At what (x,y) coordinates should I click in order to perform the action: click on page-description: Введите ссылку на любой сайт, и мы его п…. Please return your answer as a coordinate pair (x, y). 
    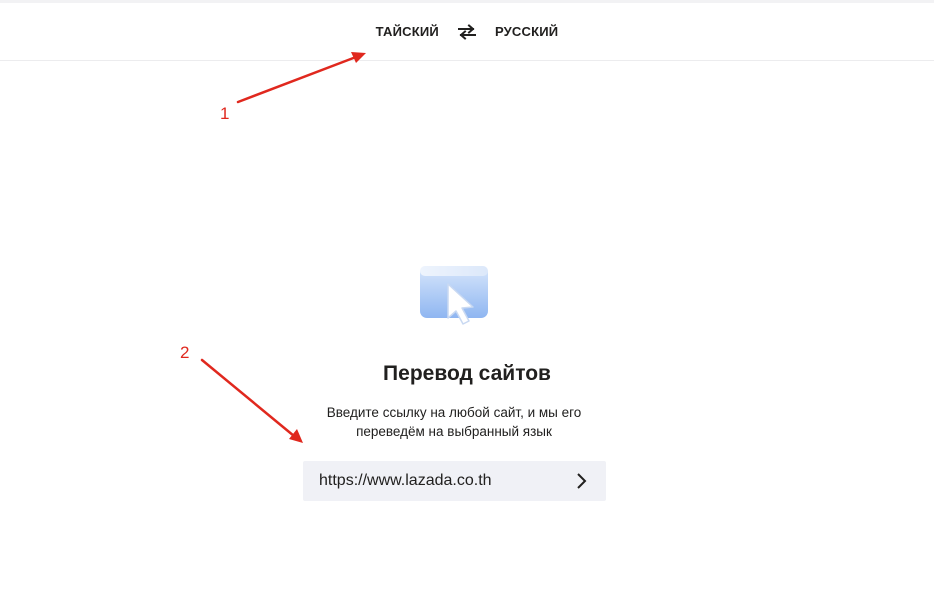
    Looking at the image, I should click on (454, 422).